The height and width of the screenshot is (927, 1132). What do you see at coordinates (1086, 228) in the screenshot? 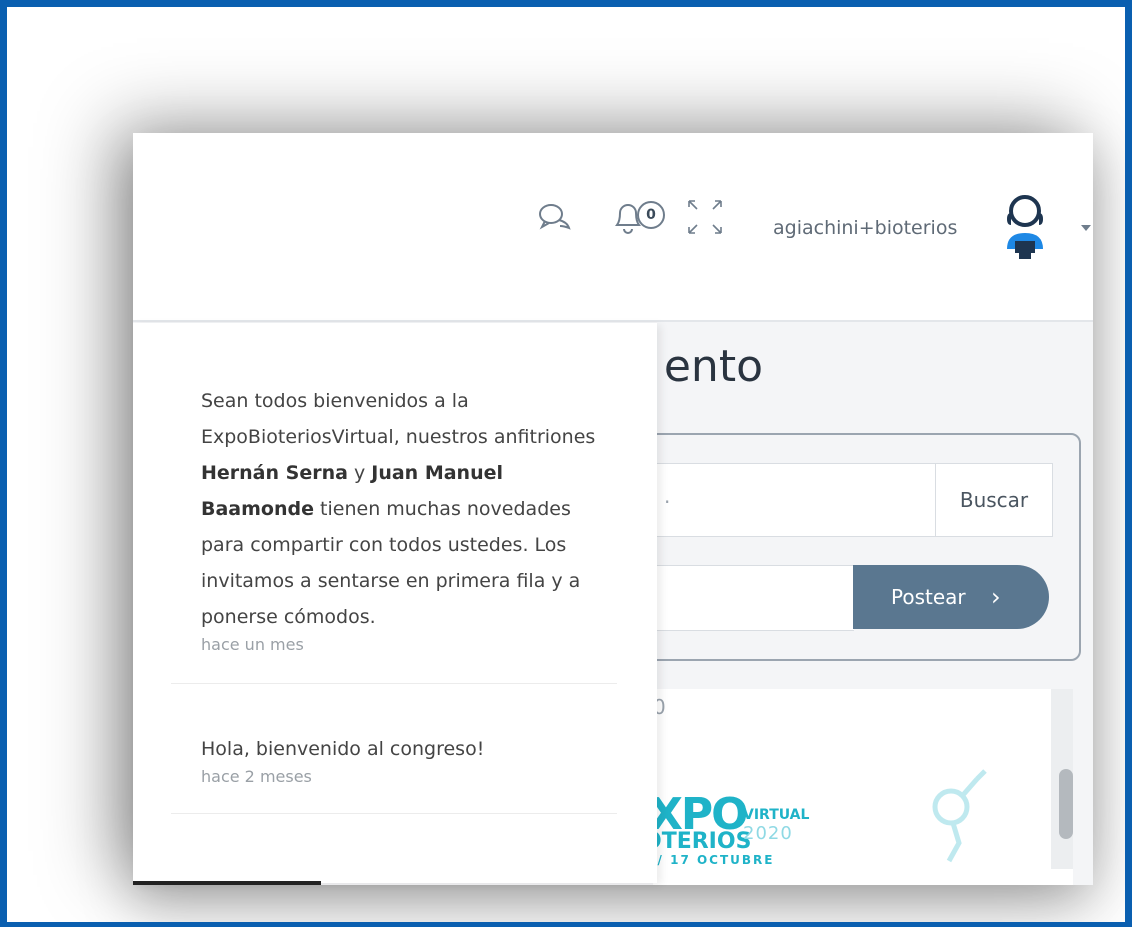
I see `caret-down-icon` at bounding box center [1086, 228].